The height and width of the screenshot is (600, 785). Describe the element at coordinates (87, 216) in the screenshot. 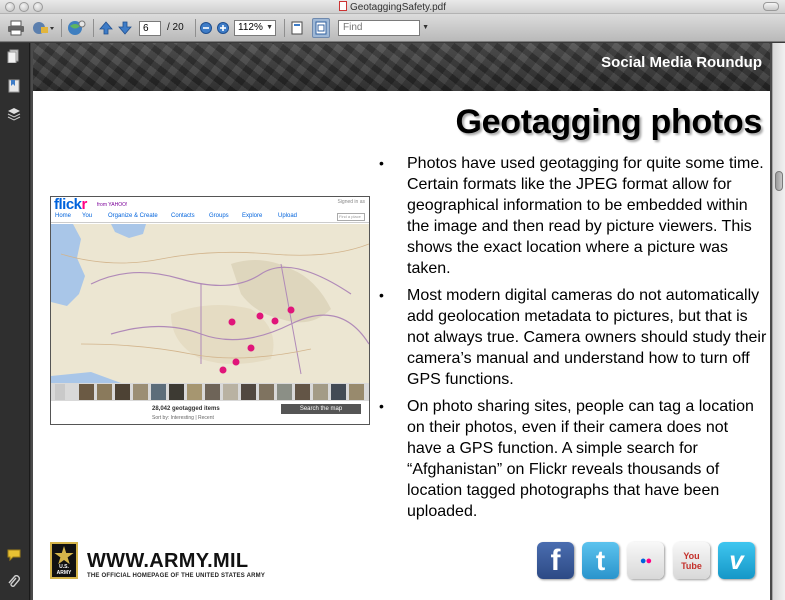

I see `flickr-nav-item: You` at that location.